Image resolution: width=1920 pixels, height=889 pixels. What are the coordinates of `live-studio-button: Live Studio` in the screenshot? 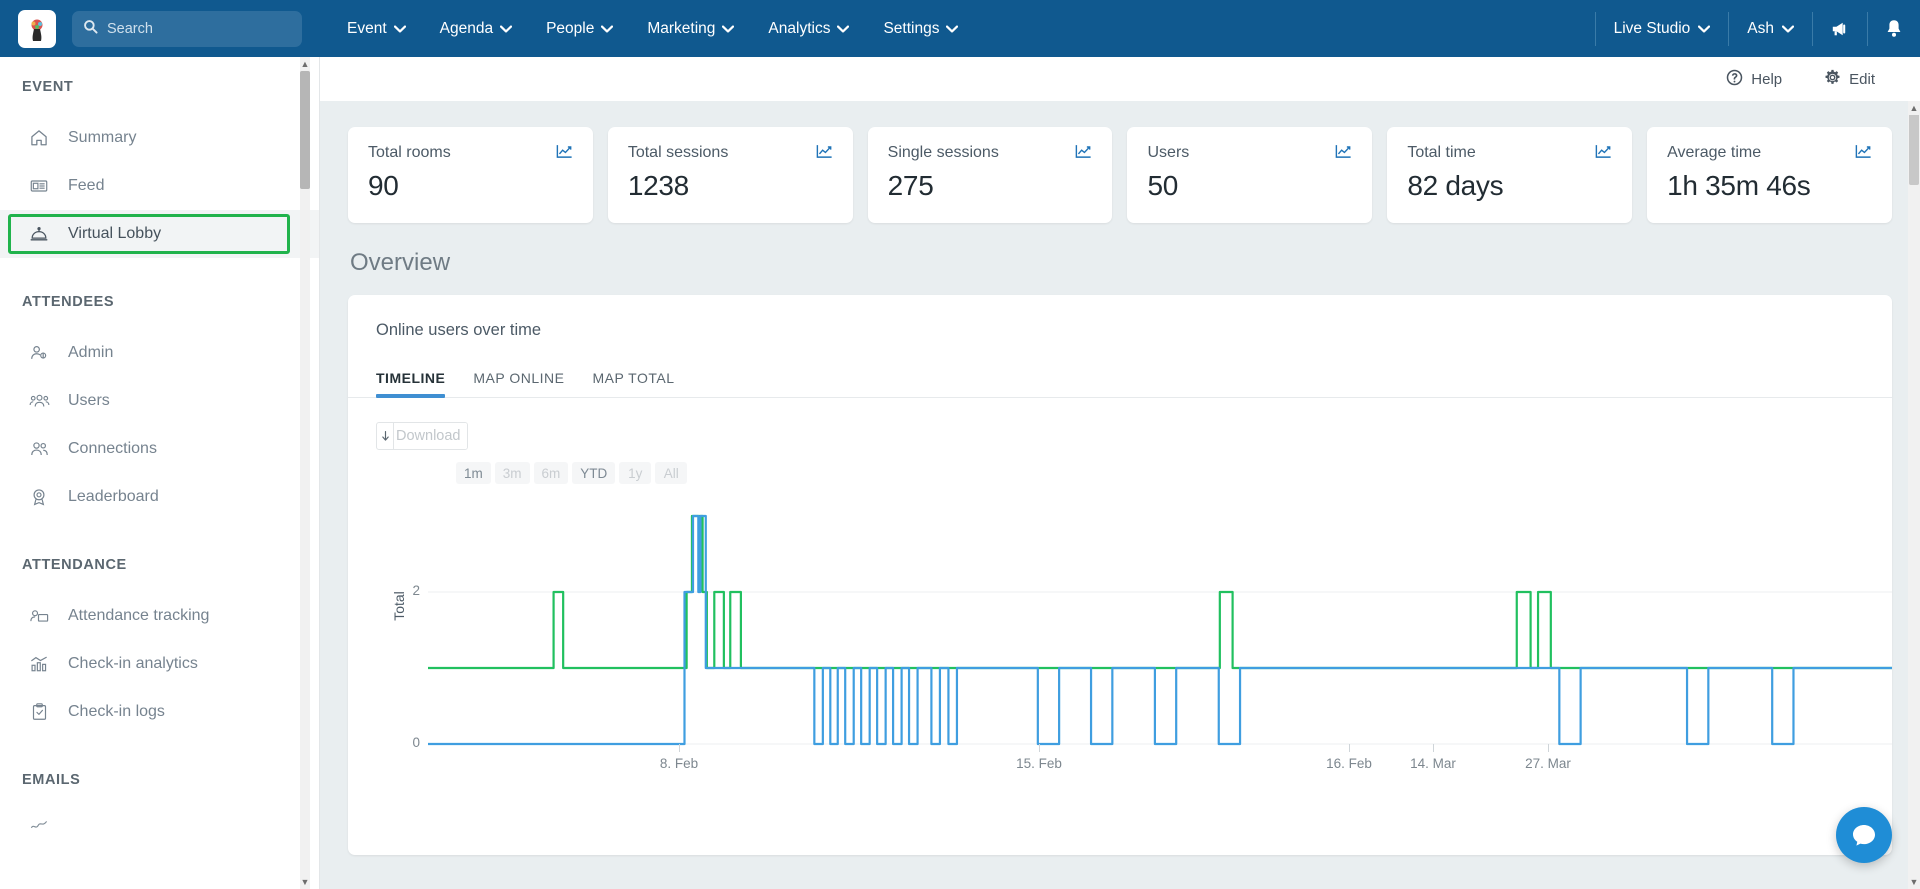 It's located at (1661, 28).